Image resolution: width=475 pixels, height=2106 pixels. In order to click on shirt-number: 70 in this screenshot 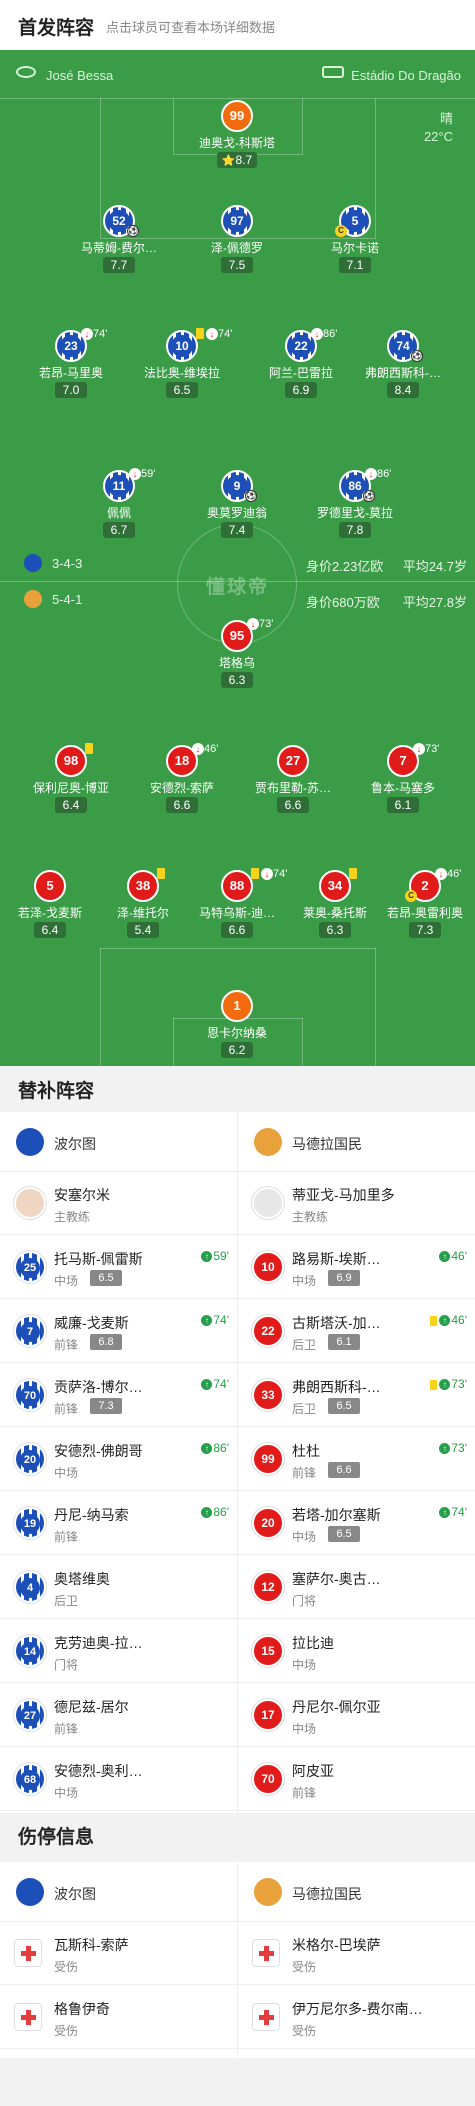, I will do `click(30, 1396)`.